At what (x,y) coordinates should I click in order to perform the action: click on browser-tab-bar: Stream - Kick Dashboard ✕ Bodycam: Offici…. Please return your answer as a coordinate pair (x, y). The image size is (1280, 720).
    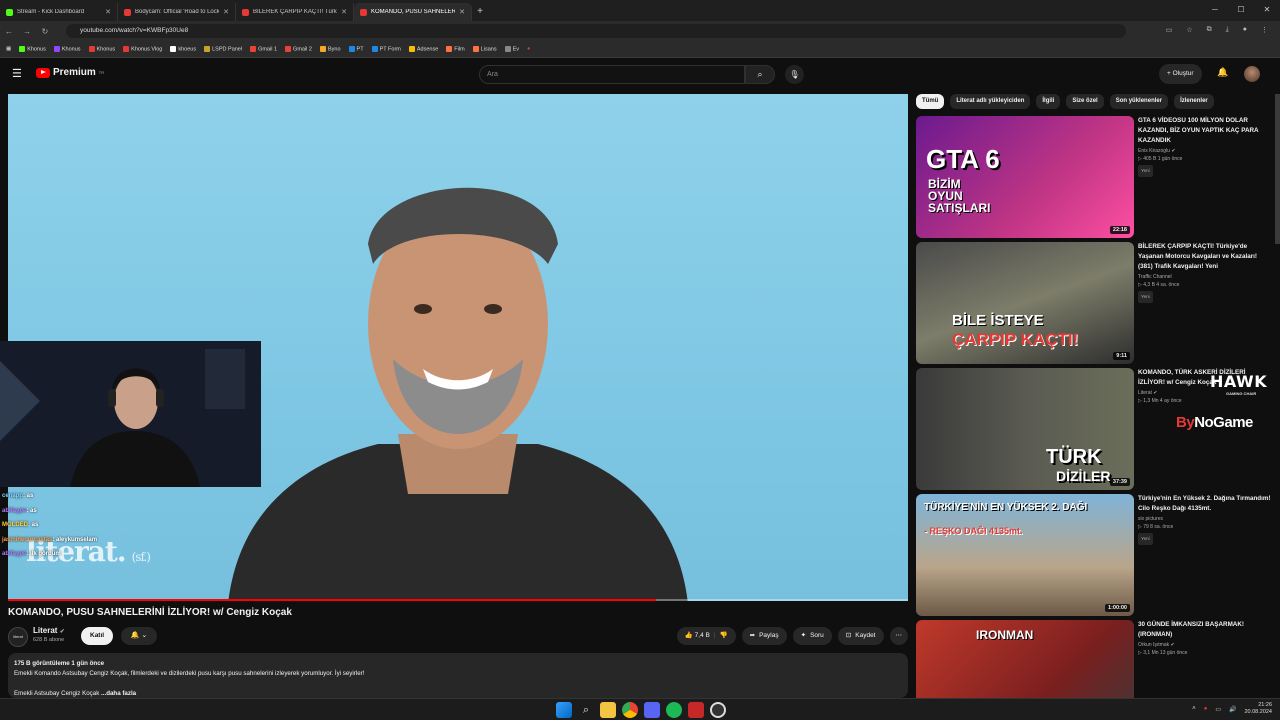
    Looking at the image, I should click on (640, 10).